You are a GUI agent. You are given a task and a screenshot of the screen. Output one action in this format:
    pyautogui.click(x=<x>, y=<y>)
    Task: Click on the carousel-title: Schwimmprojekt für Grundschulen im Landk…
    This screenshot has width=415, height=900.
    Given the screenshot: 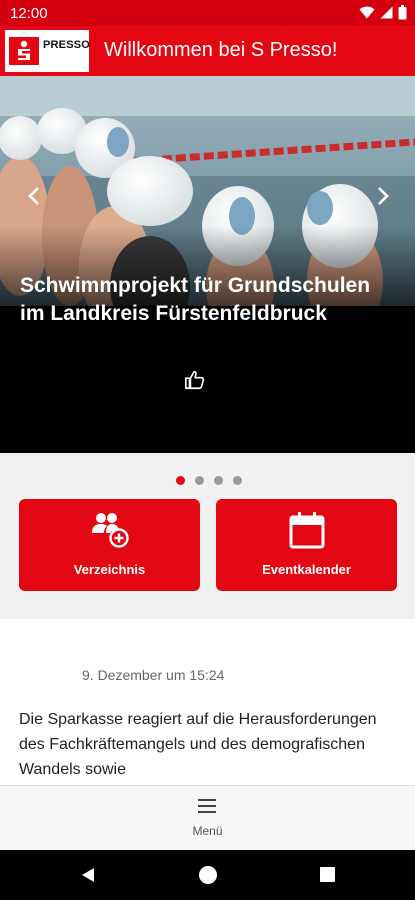 What is the action you would take?
    pyautogui.click(x=210, y=300)
    